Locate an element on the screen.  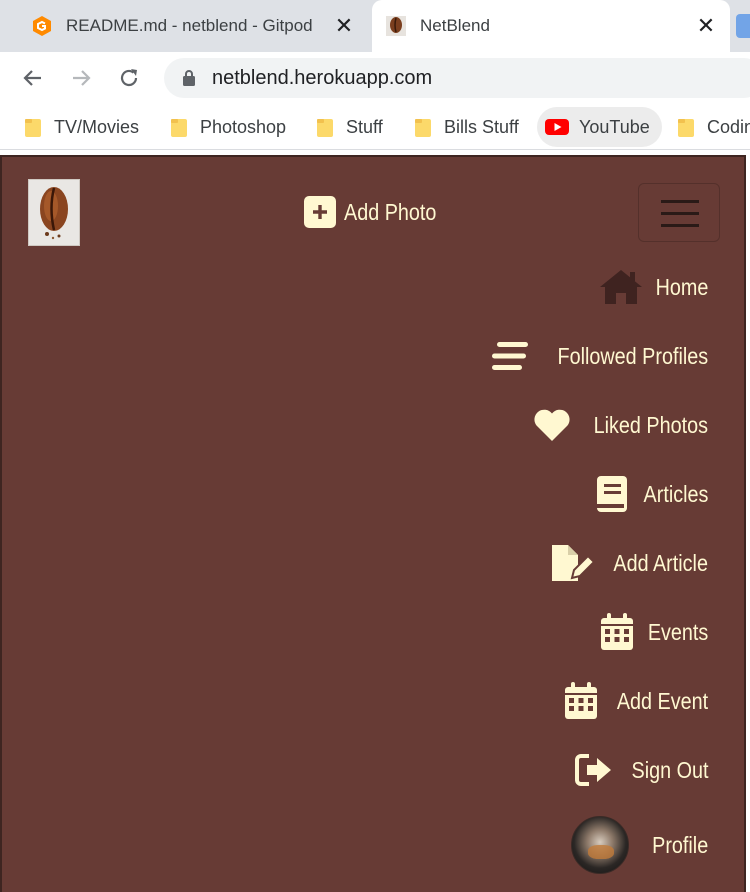
nav-item-liked-photos: Liked Photos is located at coordinates (620, 425).